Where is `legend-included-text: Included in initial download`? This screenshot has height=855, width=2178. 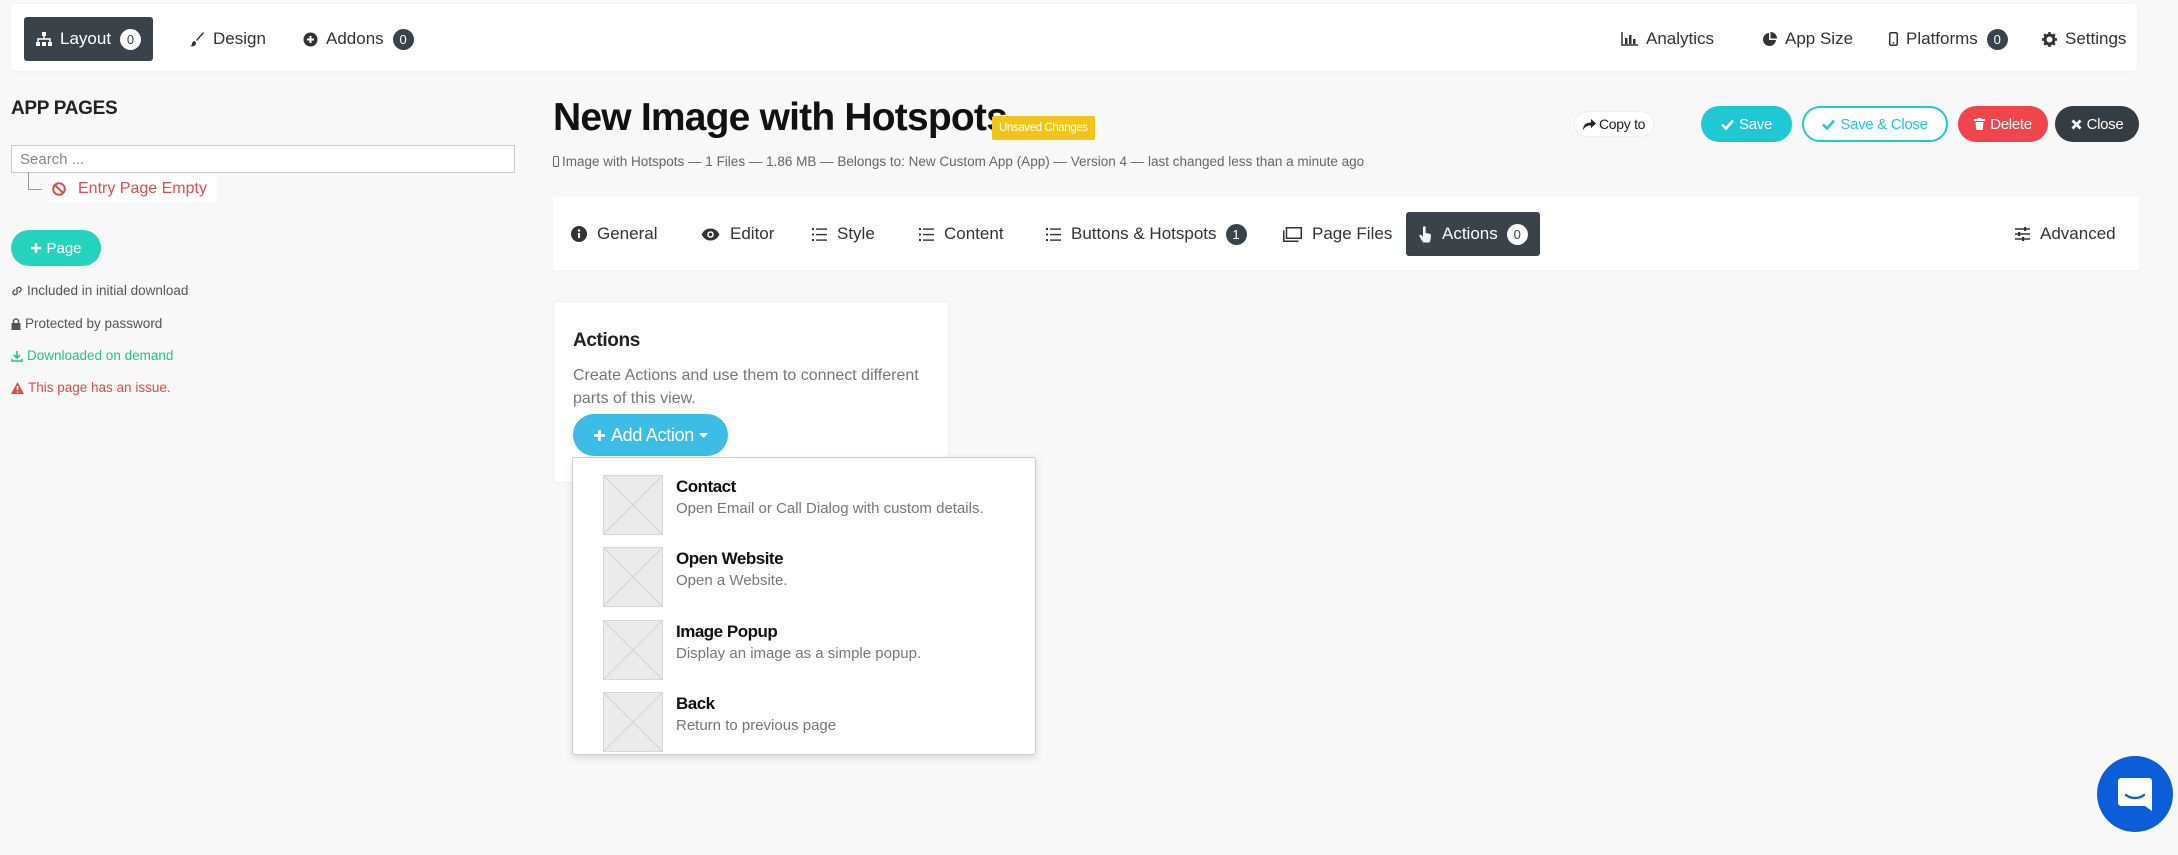 legend-included-text: Included in initial download is located at coordinates (108, 290).